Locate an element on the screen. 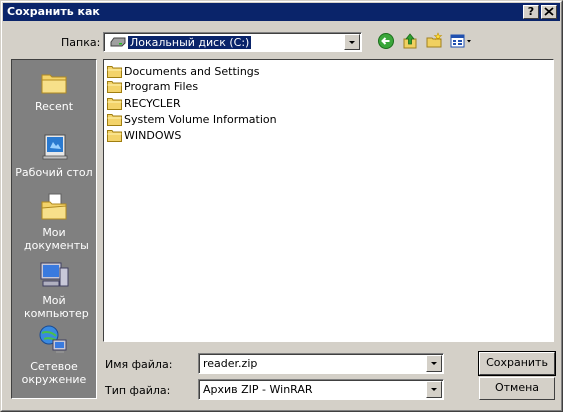  place-my-computer: Мой компьютер is located at coordinates (54, 290).